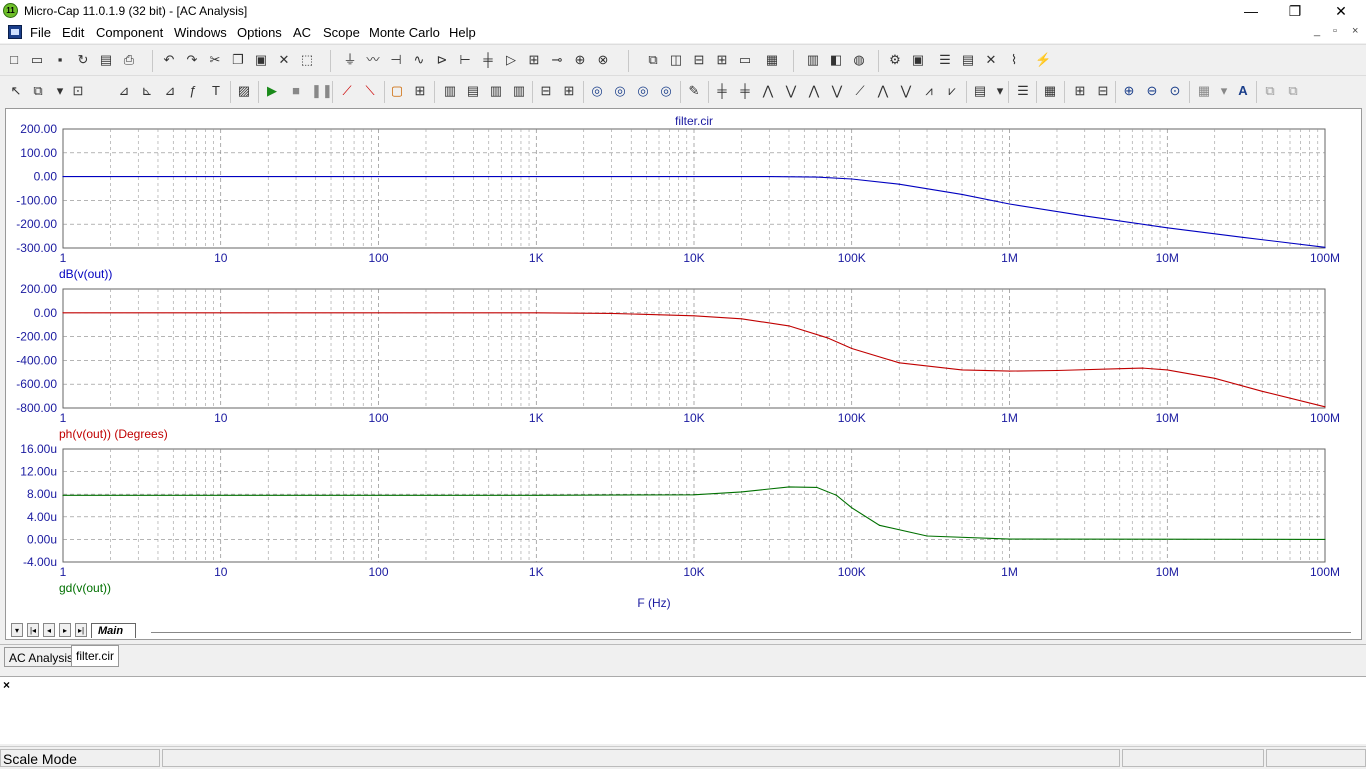  What do you see at coordinates (192, 60) in the screenshot?
I see `redo-icon: ↷` at bounding box center [192, 60].